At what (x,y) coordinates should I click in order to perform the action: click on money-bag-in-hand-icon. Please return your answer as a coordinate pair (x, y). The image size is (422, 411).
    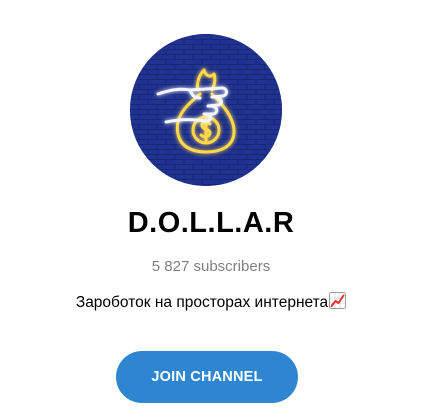
    Looking at the image, I should click on (206, 110).